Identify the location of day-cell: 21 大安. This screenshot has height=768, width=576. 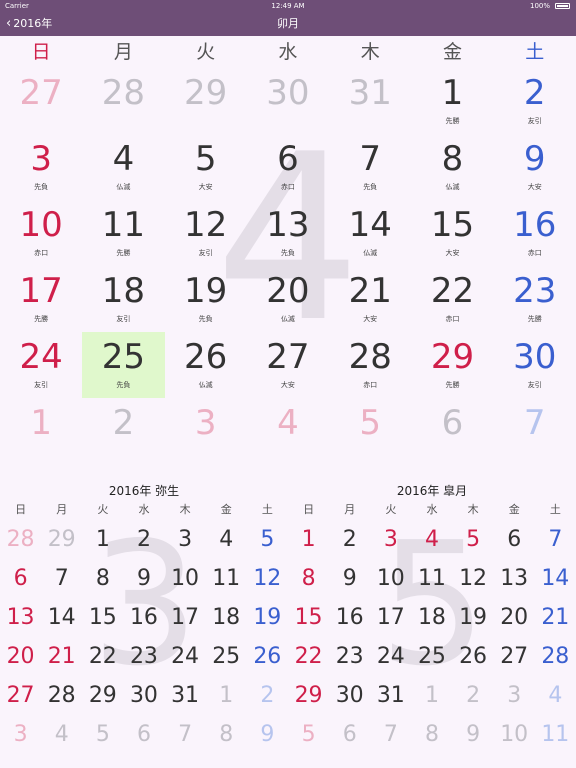
(370, 299).